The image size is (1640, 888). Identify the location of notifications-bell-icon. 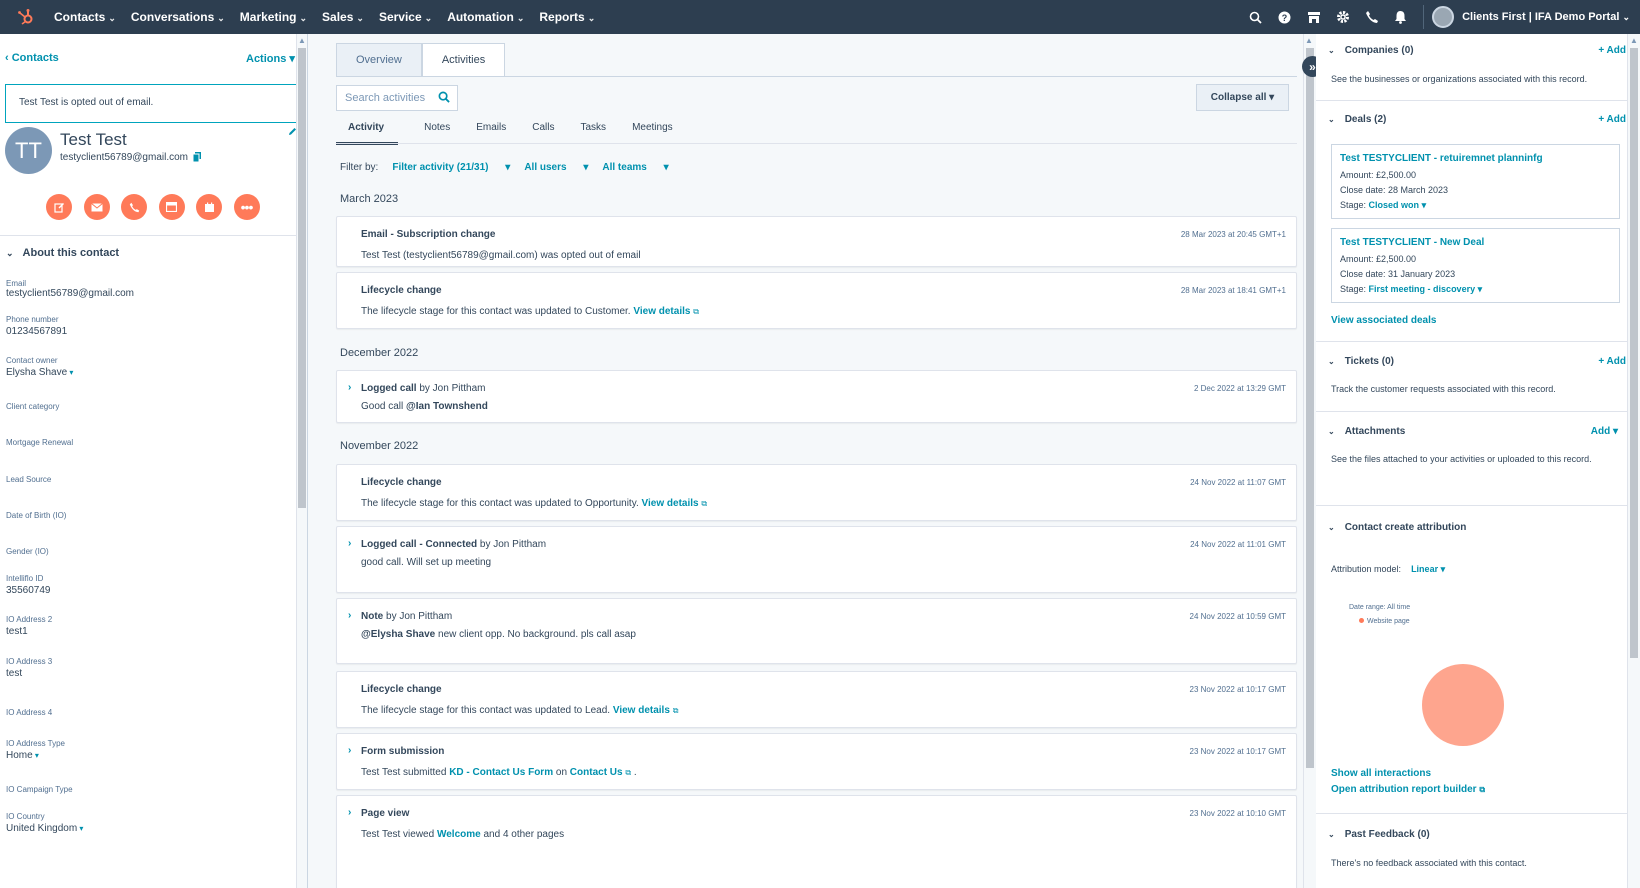
(1400, 17).